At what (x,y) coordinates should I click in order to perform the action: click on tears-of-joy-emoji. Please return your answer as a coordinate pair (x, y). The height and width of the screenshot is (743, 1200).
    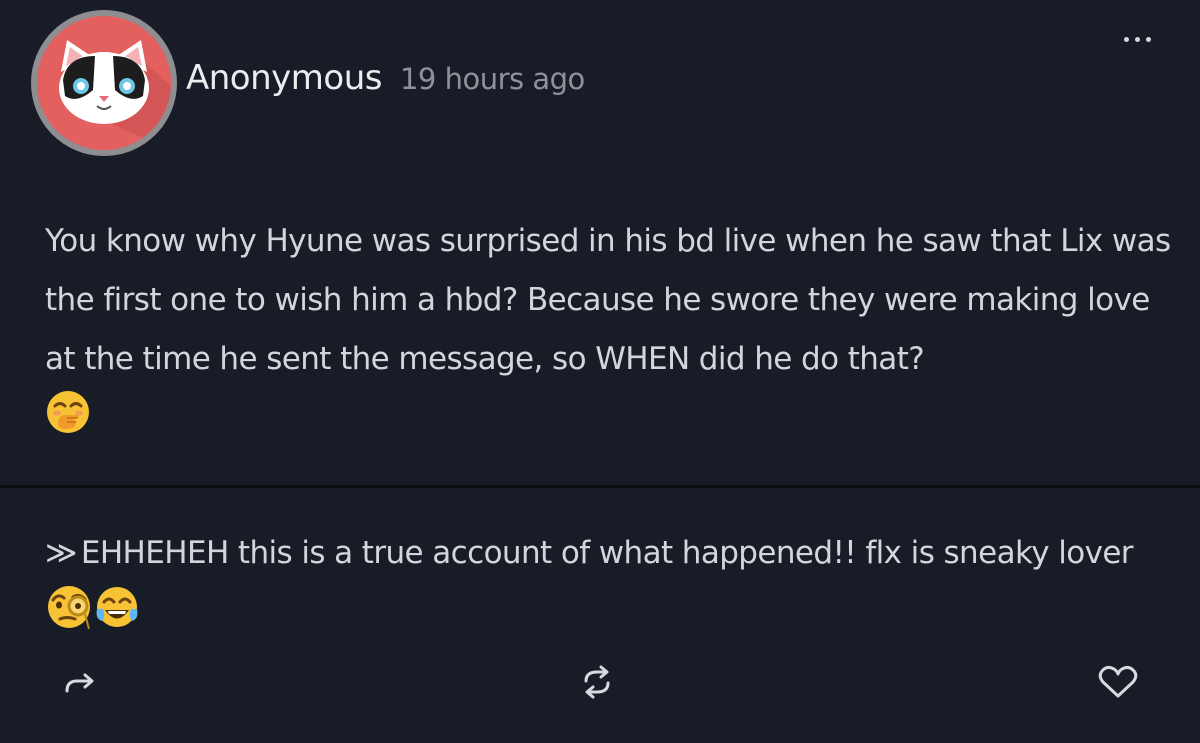
    Looking at the image, I should click on (117, 617).